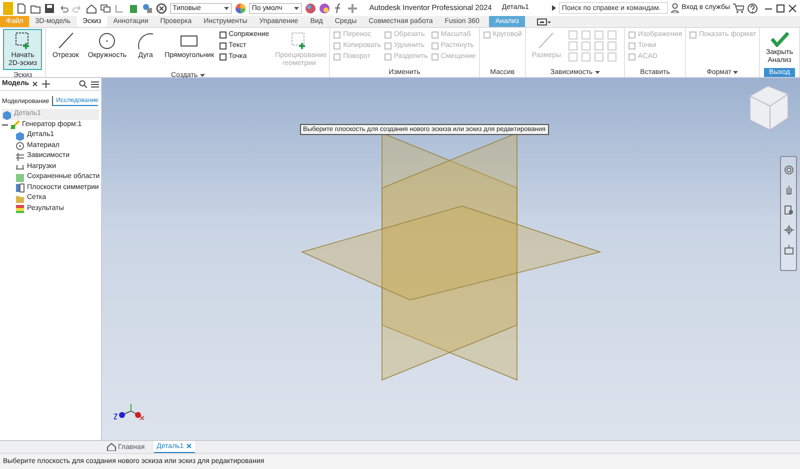 The width and height of the screenshot is (800, 469). What do you see at coordinates (674, 8) in the screenshot?
I see `user-icon` at bounding box center [674, 8].